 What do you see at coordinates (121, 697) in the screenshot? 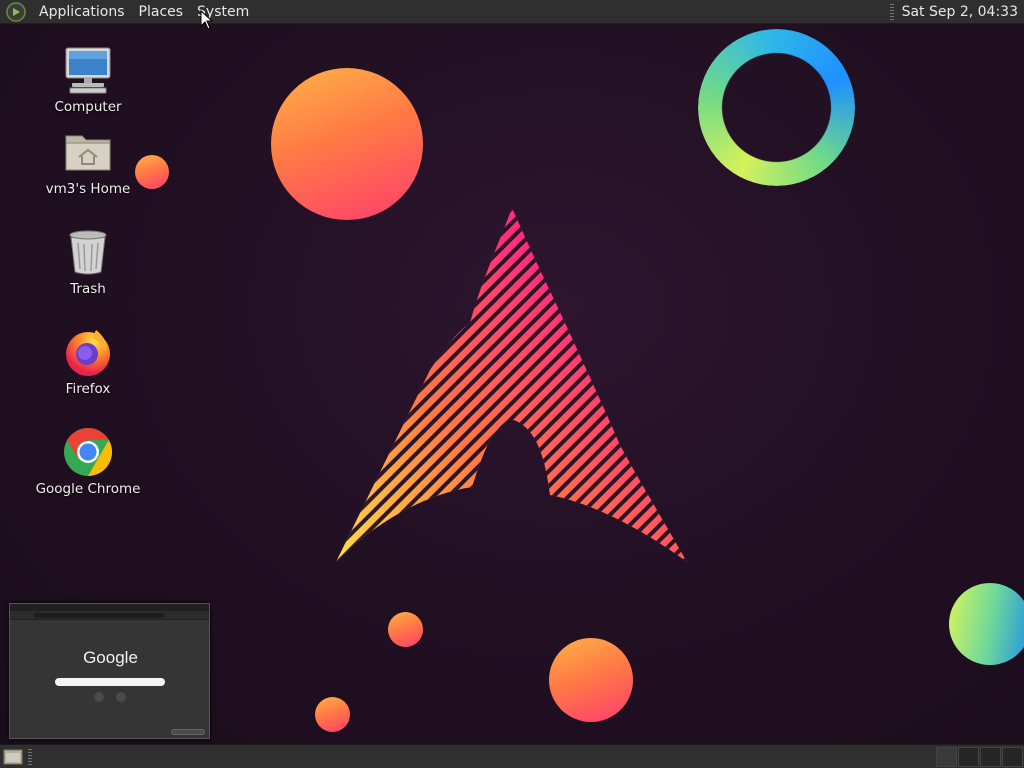
I see `preview-add-shortcut-tile` at bounding box center [121, 697].